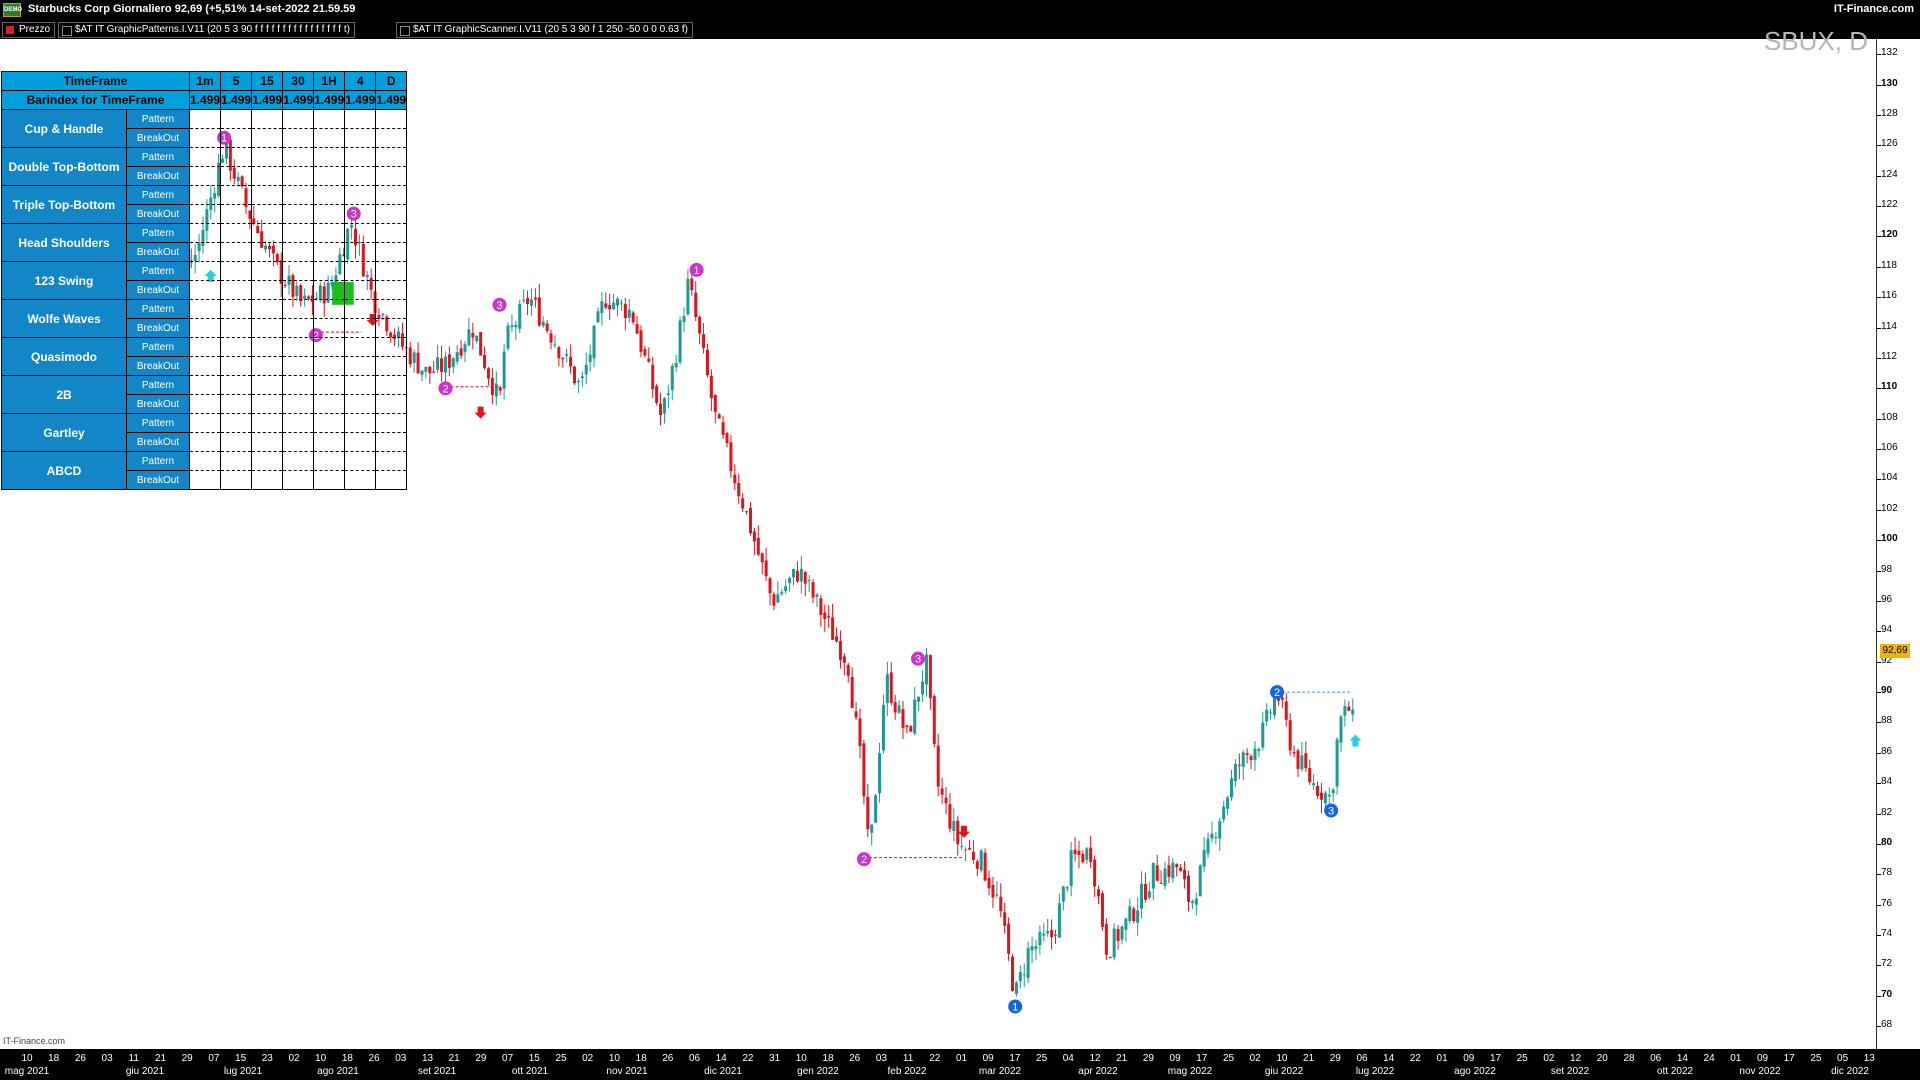  What do you see at coordinates (29, 30) in the screenshot?
I see `indicator-price: Prezzo` at bounding box center [29, 30].